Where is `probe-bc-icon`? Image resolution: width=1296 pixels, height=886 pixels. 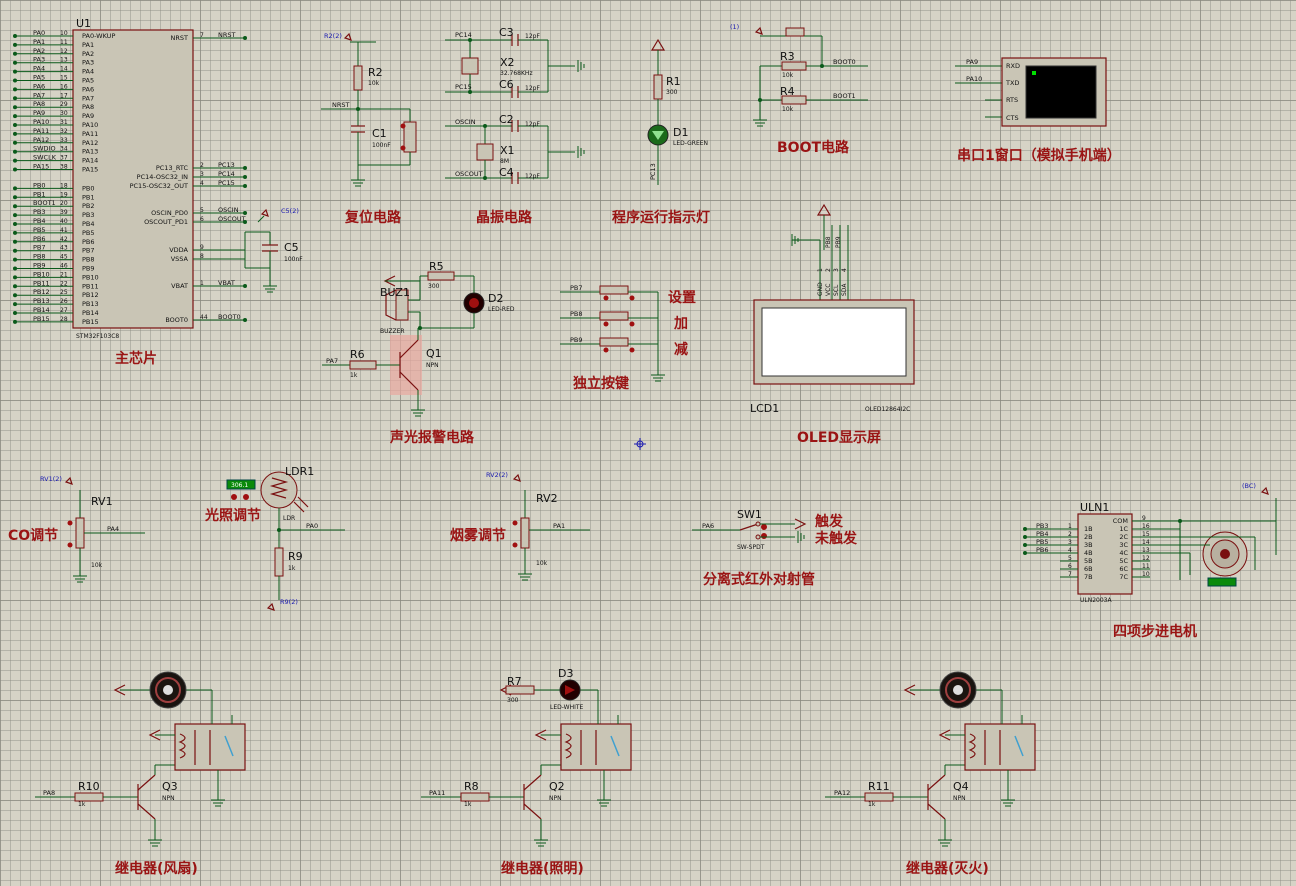
probe-bc-icon is located at coordinates (1264, 490).